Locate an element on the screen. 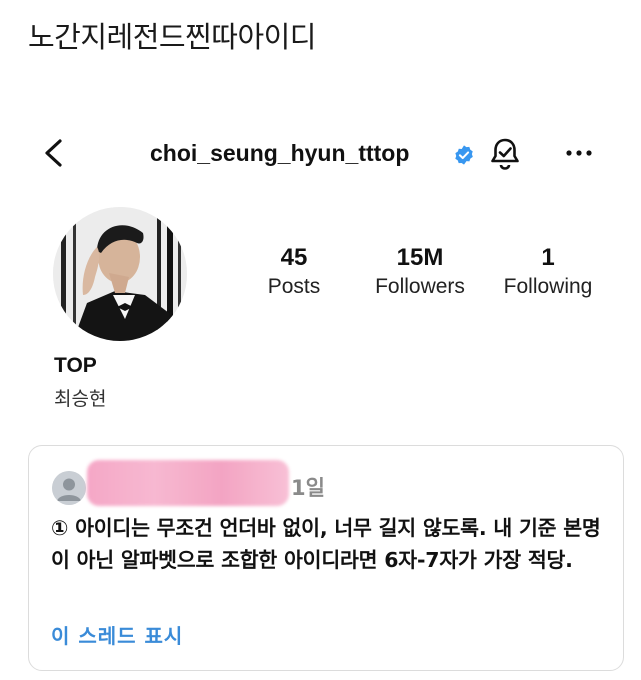  post-title: 노간지레전드찐따아이디 is located at coordinates (172, 37).